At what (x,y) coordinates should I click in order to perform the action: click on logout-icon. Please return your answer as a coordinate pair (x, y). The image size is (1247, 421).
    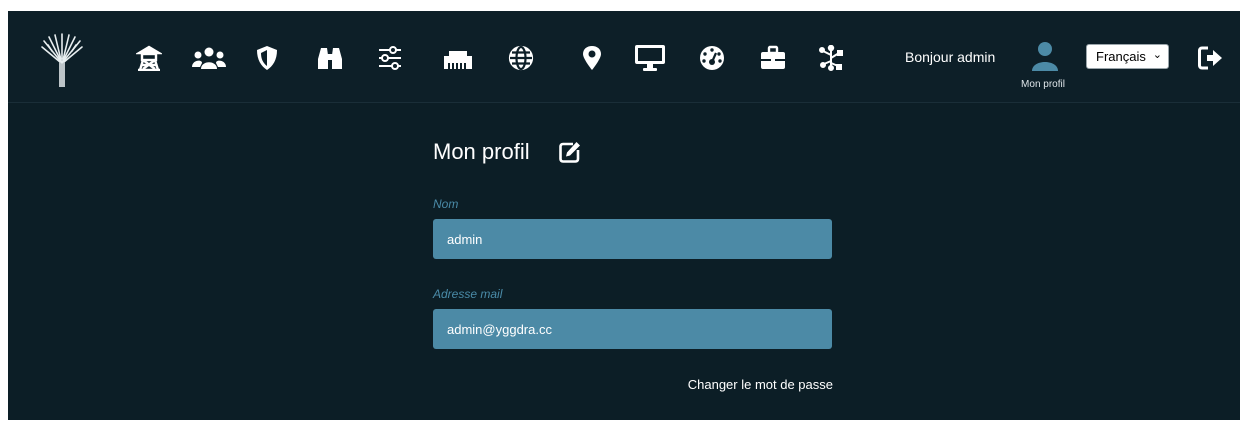
    Looking at the image, I should click on (1210, 58).